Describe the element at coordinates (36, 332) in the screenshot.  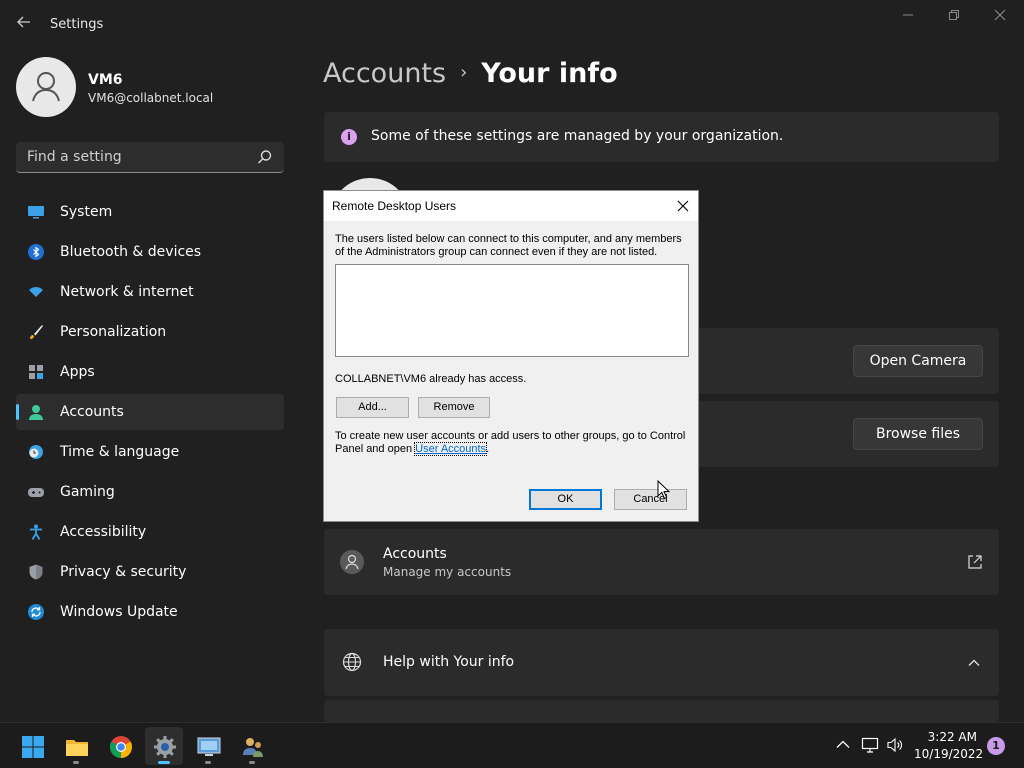
I see `brush-icon` at that location.